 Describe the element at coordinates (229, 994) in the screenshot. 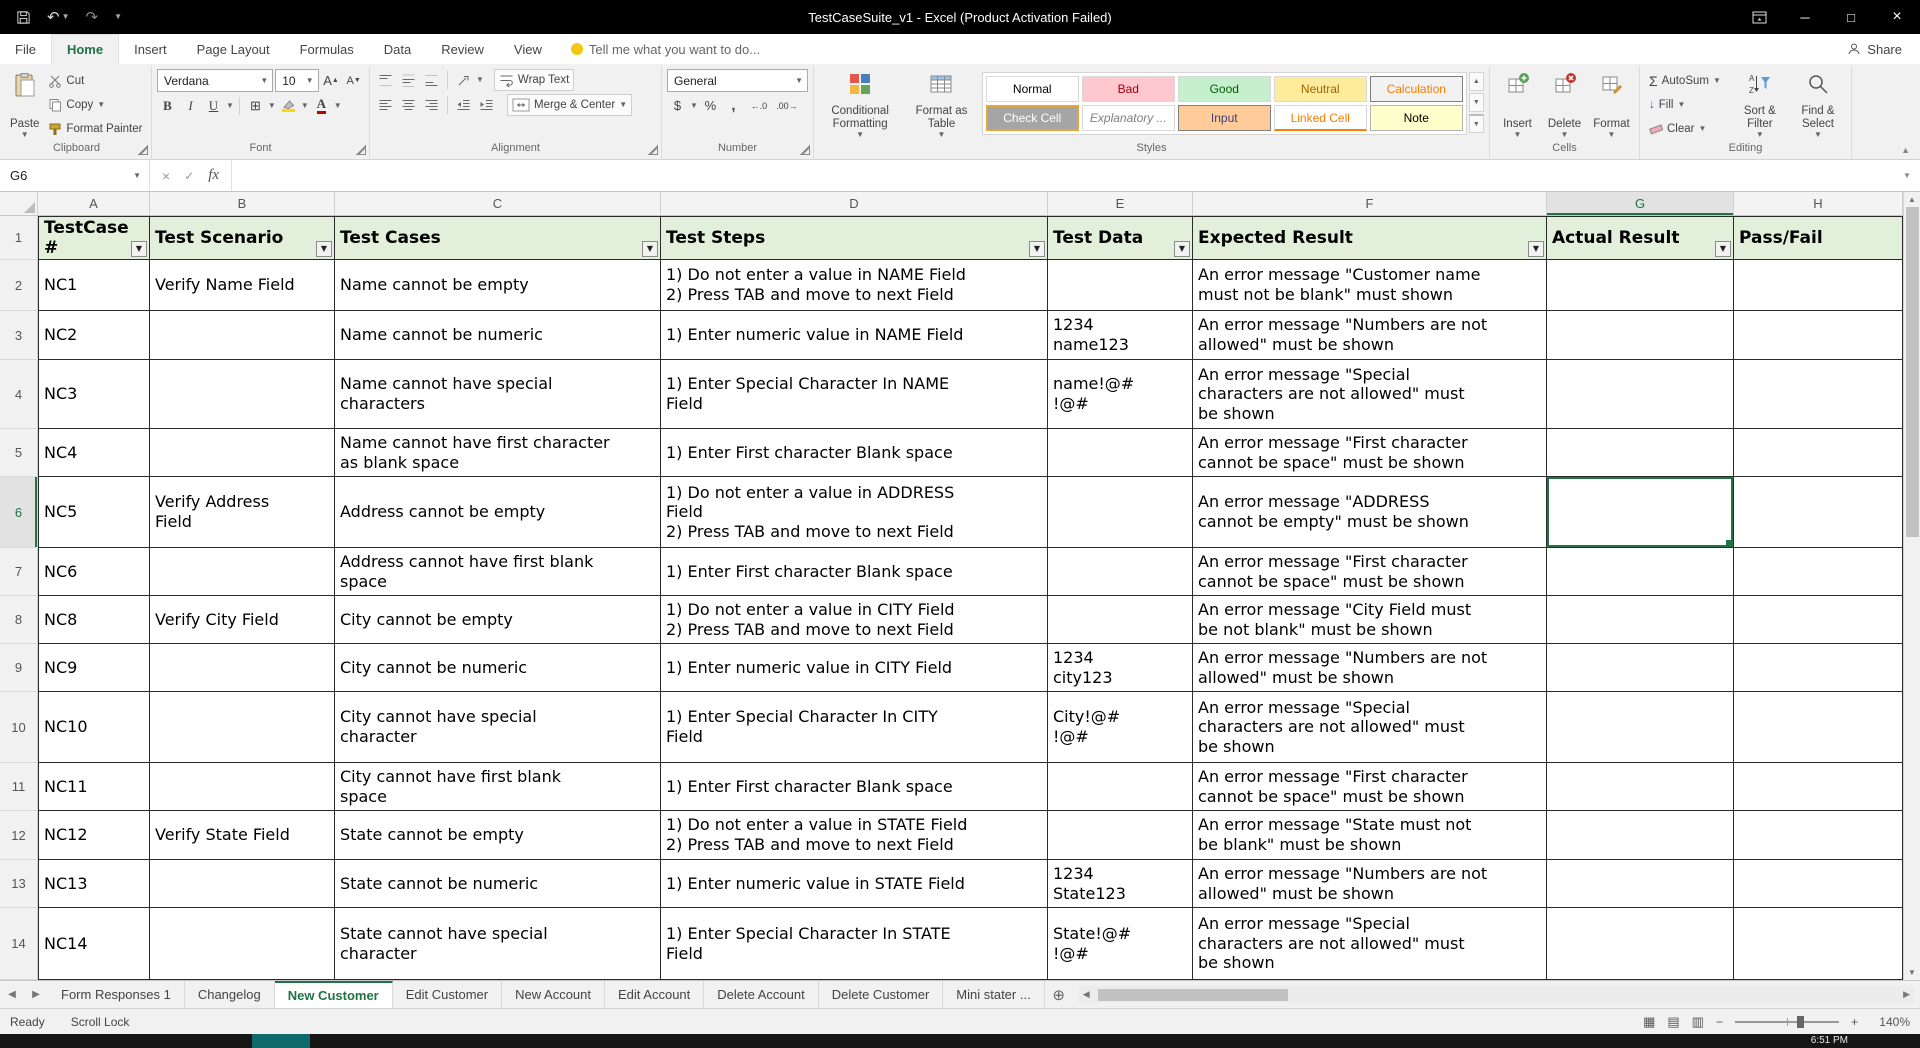

I see `sheet-tab-changelog: Changelog` at that location.